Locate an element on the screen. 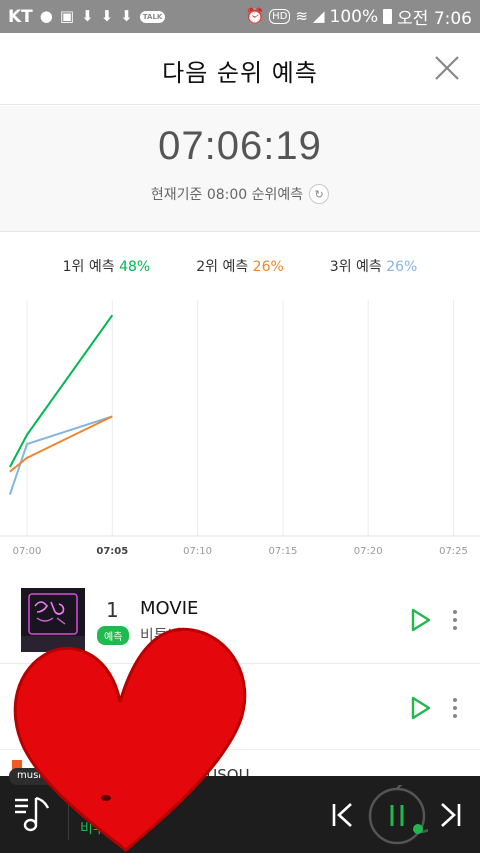 Image resolution: width=480 pixels, height=853 pixels. prediction-basis-label: 현재기준 08:00 순위예측 is located at coordinates (227, 195).